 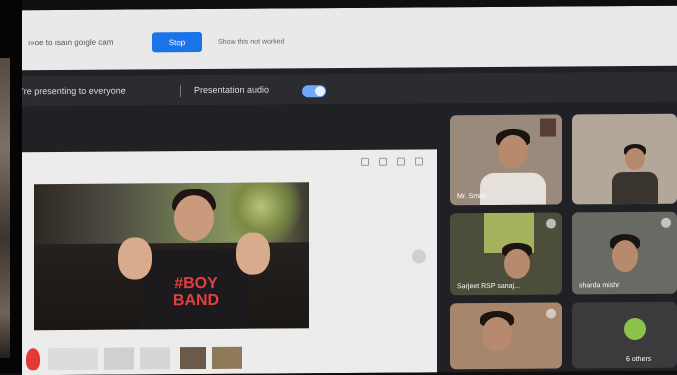 What do you see at coordinates (74, 91) in the screenshot?
I see `presenting-status: 're presenting to everyone` at bounding box center [74, 91].